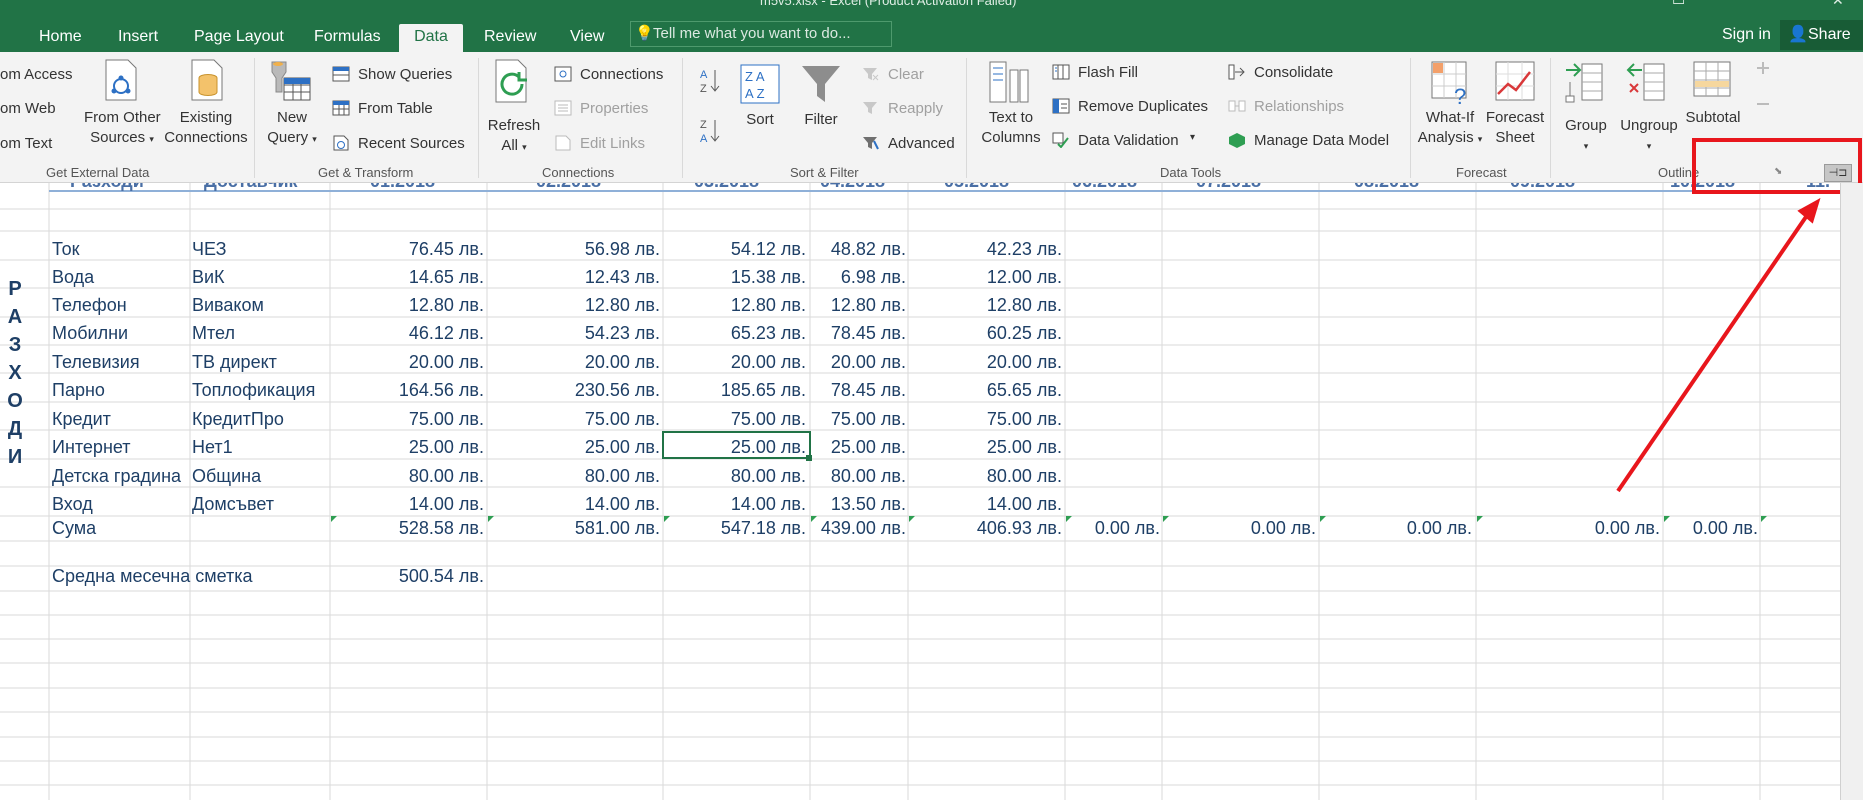  What do you see at coordinates (395, 108) in the screenshot?
I see `from-table-button: From Table` at bounding box center [395, 108].